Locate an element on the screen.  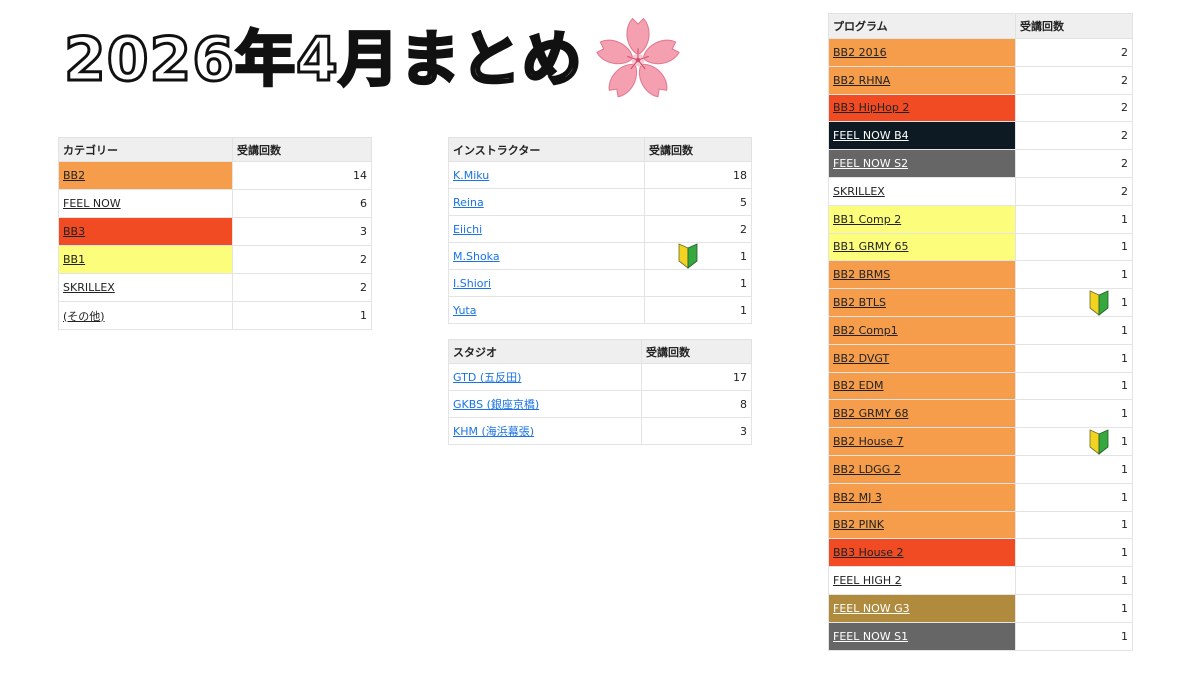
row-link: FEEL NOW B4 is located at coordinates (871, 135).